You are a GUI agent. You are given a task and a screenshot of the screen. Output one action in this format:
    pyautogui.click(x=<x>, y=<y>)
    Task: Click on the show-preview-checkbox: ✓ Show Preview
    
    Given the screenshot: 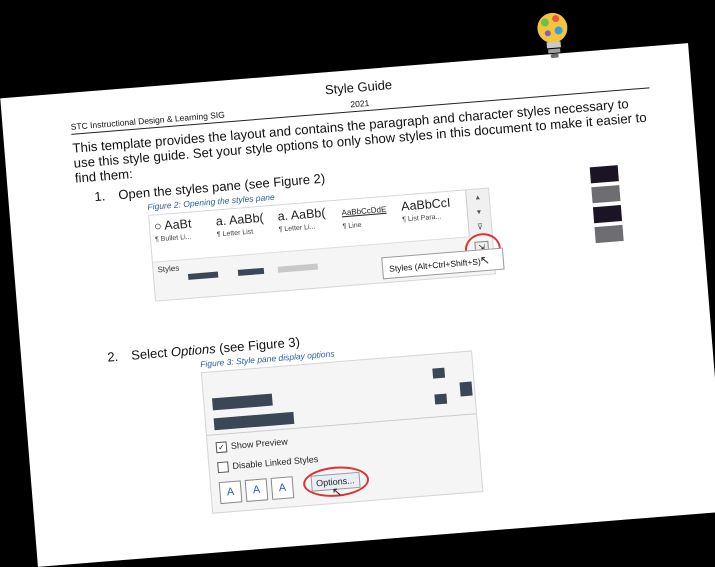 What is the action you would take?
    pyautogui.click(x=252, y=445)
    